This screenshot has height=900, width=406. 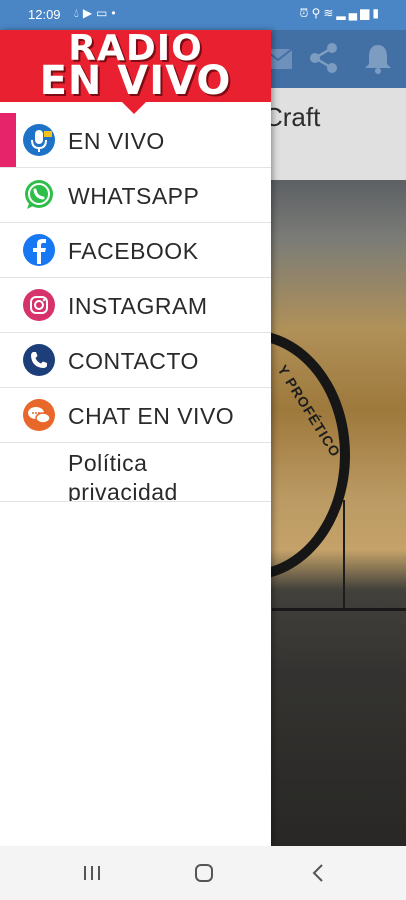 I want to click on microphone-icon, so click(x=39, y=140).